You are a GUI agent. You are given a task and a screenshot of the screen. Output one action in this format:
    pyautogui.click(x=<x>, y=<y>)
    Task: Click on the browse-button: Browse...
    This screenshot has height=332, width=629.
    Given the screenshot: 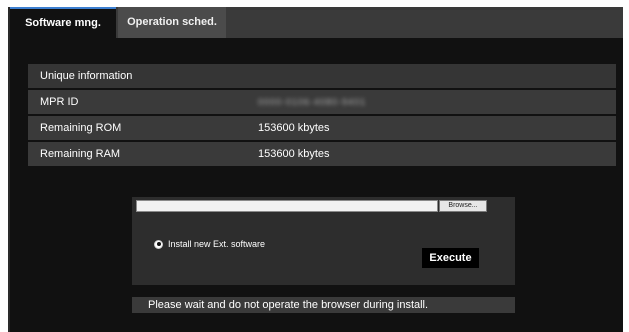 What is the action you would take?
    pyautogui.click(x=463, y=206)
    